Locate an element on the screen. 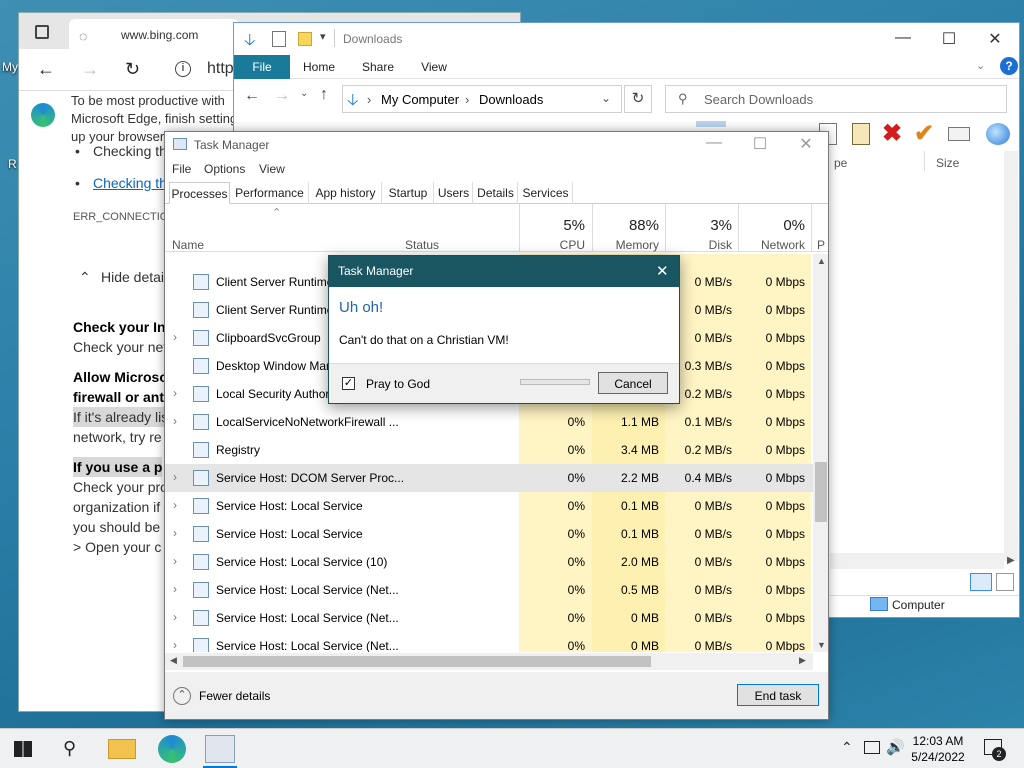 This screenshot has height=768, width=1024. menu-view: View is located at coordinates (272, 169).